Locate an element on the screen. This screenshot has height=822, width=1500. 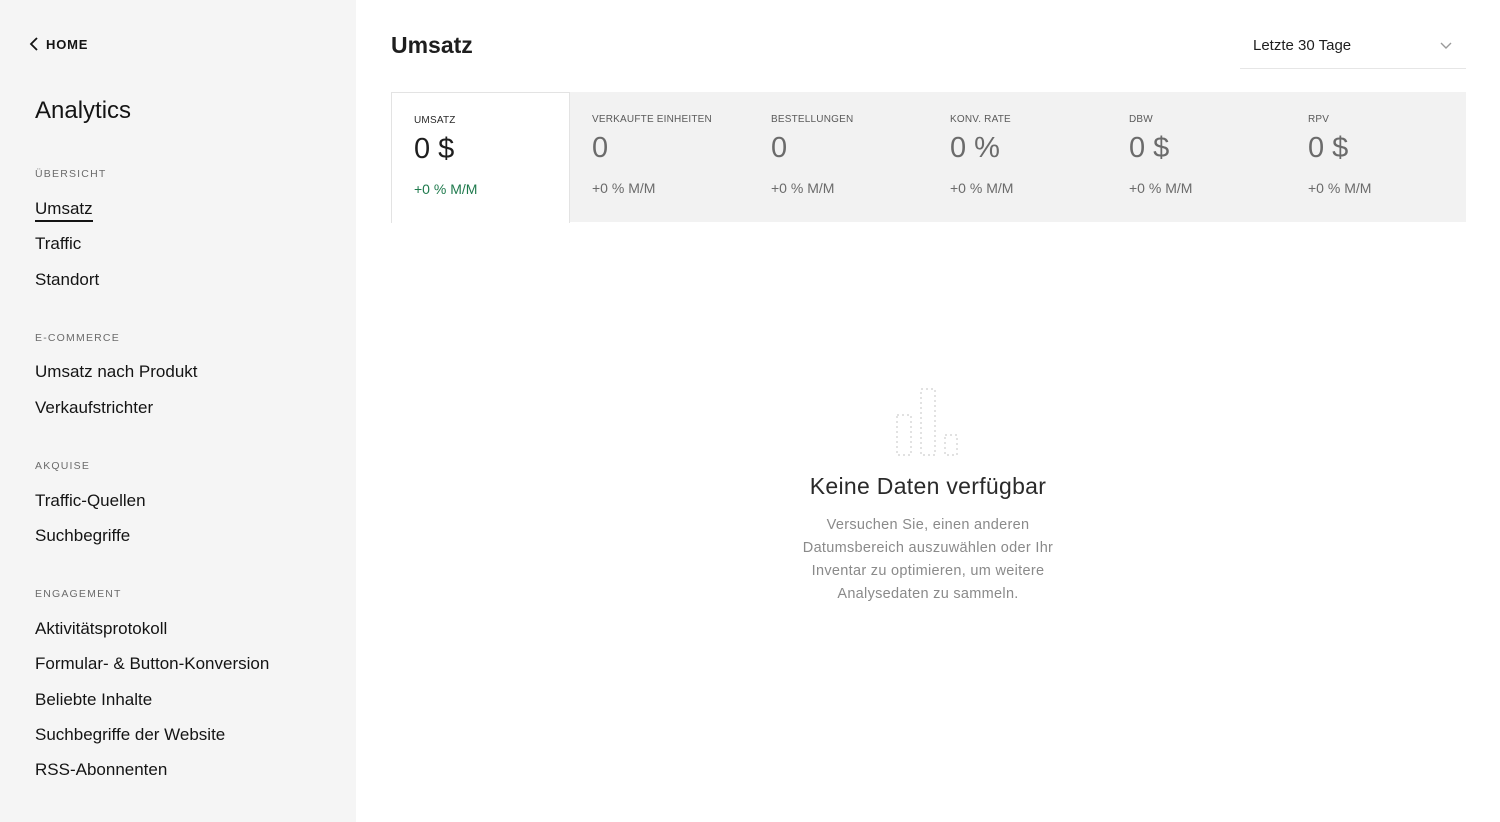
section-label-akquise: AKQUISE is located at coordinates (63, 466).